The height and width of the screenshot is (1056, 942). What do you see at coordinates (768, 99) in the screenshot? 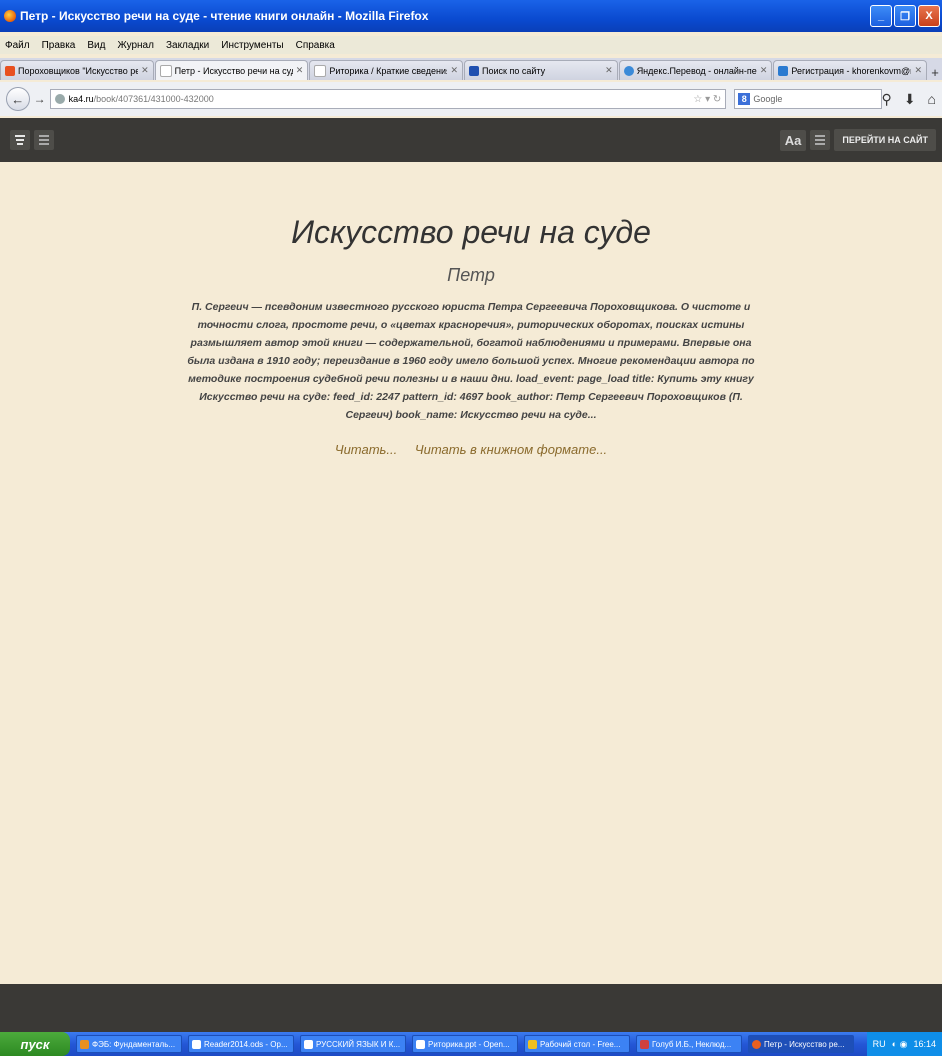
I see `search-placeholder: Google` at bounding box center [768, 99].